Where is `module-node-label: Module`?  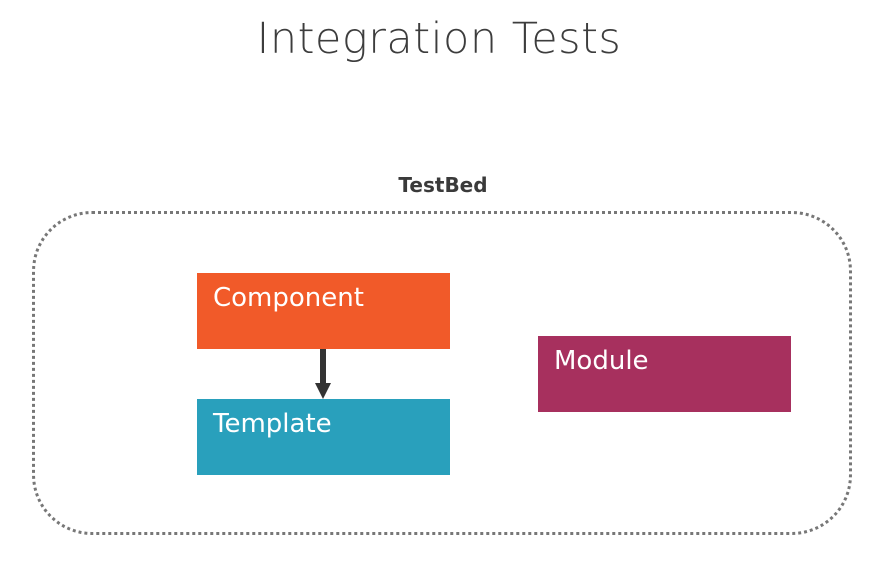 module-node-label: Module is located at coordinates (601, 361).